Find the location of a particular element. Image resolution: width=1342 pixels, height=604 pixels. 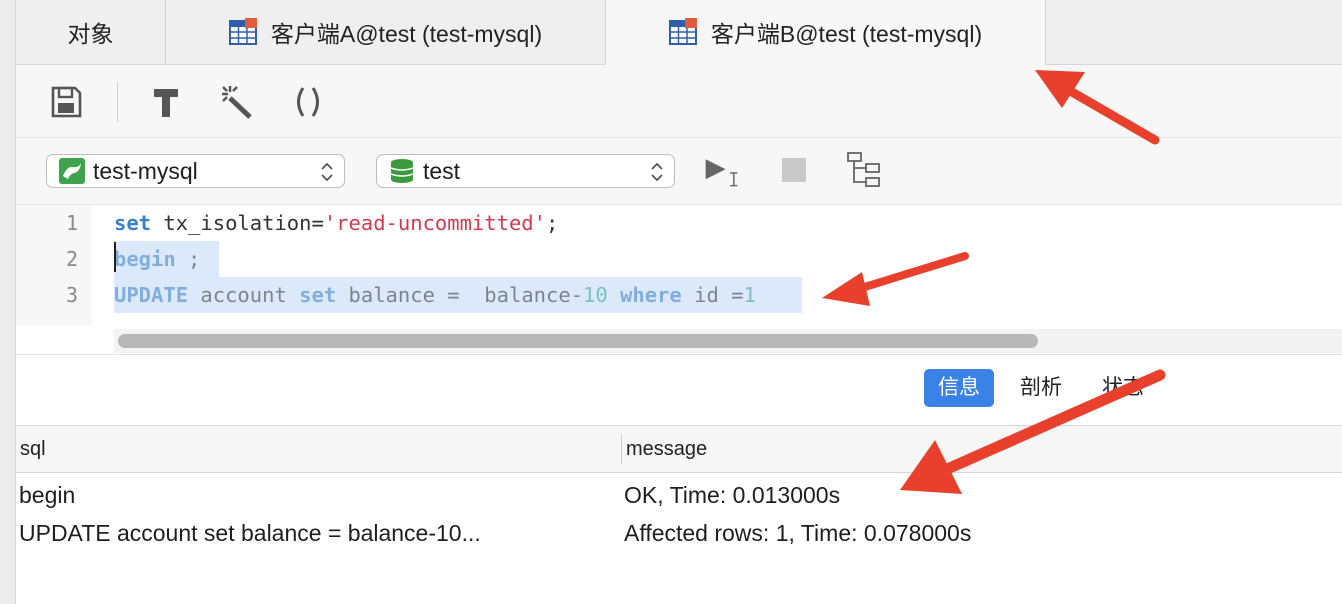

column-header-message: message is located at coordinates (666, 449).